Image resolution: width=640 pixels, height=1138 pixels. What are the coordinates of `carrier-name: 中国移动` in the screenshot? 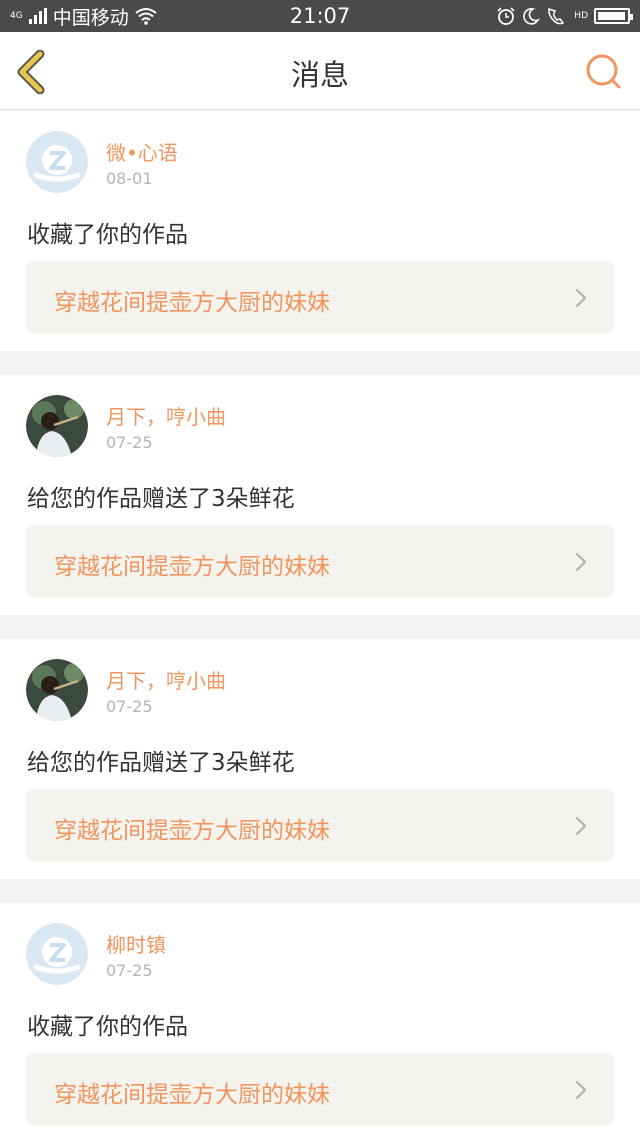 It's located at (90, 17).